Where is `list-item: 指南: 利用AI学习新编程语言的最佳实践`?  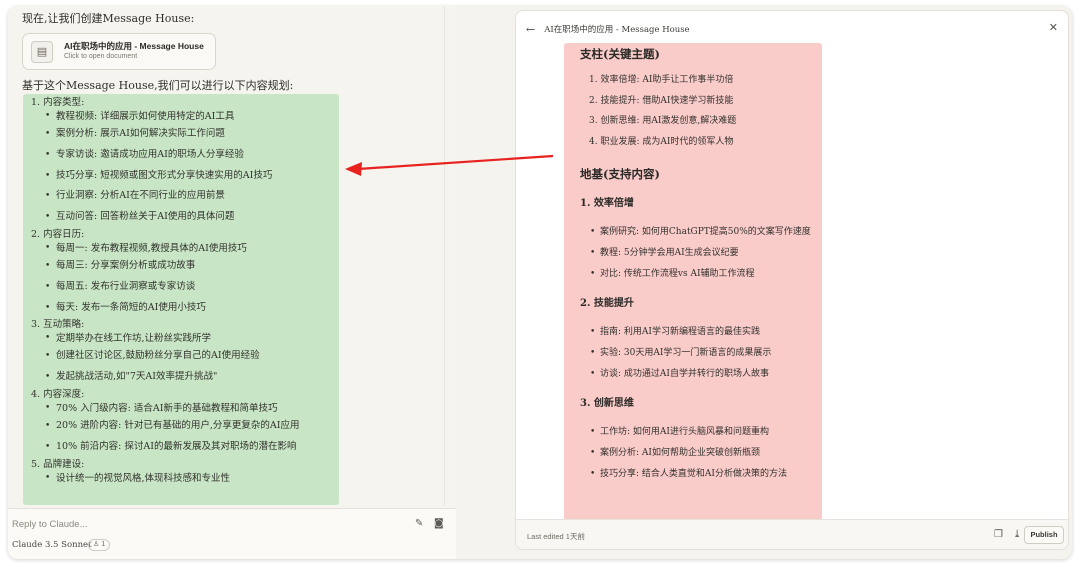
list-item: 指南: 利用AI学习新编程语言的最佳实践 is located at coordinates (706, 332).